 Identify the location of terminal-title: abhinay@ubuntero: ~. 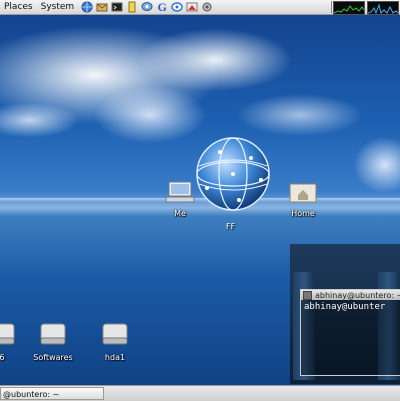
(357, 295).